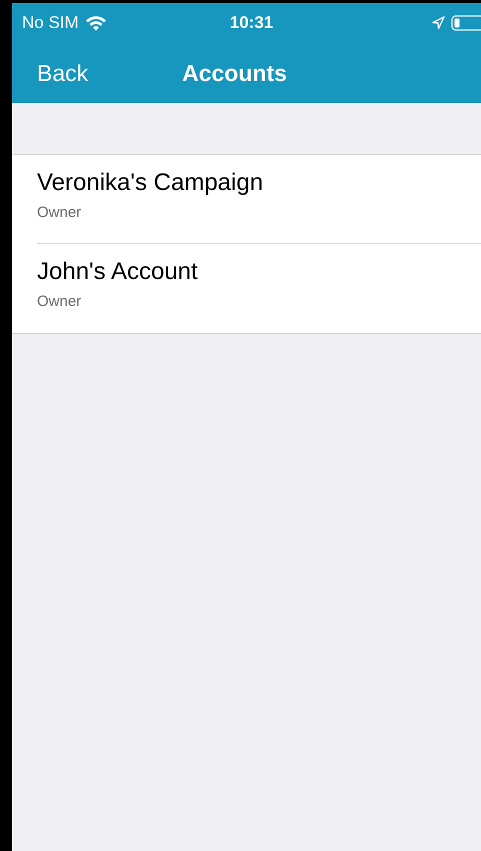  Describe the element at coordinates (118, 272) in the screenshot. I see `account-name: John's Account` at that location.